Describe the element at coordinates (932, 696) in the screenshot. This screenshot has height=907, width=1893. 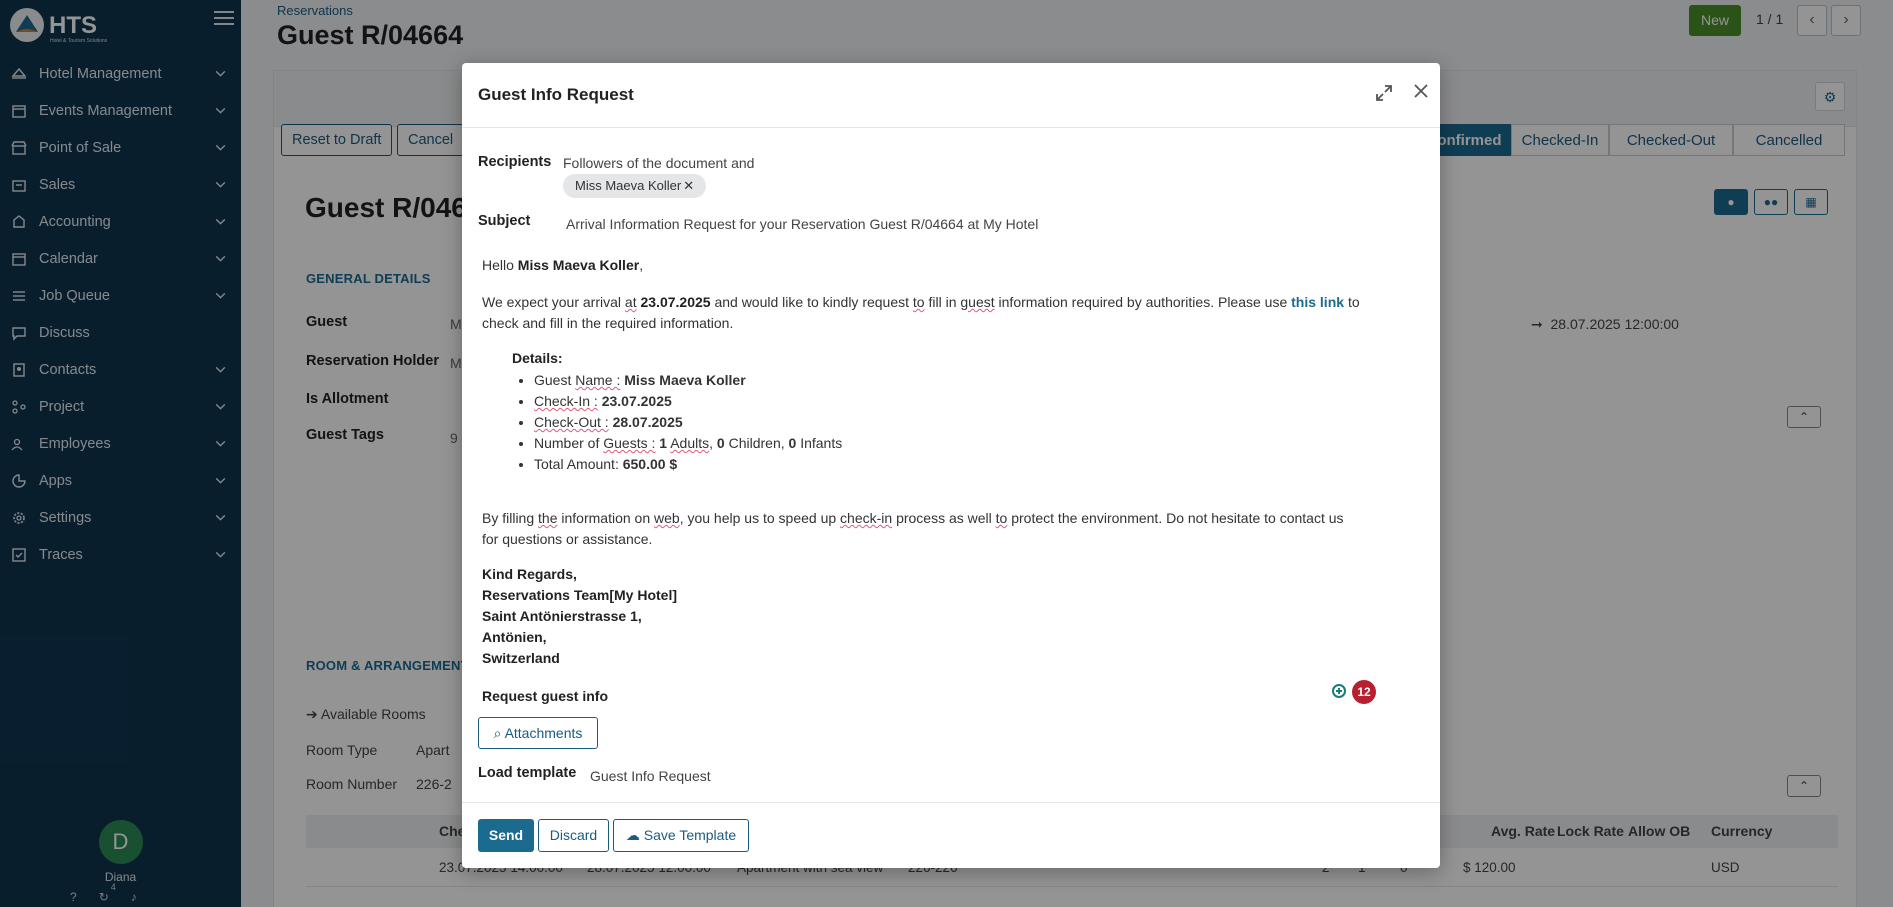
I see `request-guest-info-text: Request guest info` at that location.